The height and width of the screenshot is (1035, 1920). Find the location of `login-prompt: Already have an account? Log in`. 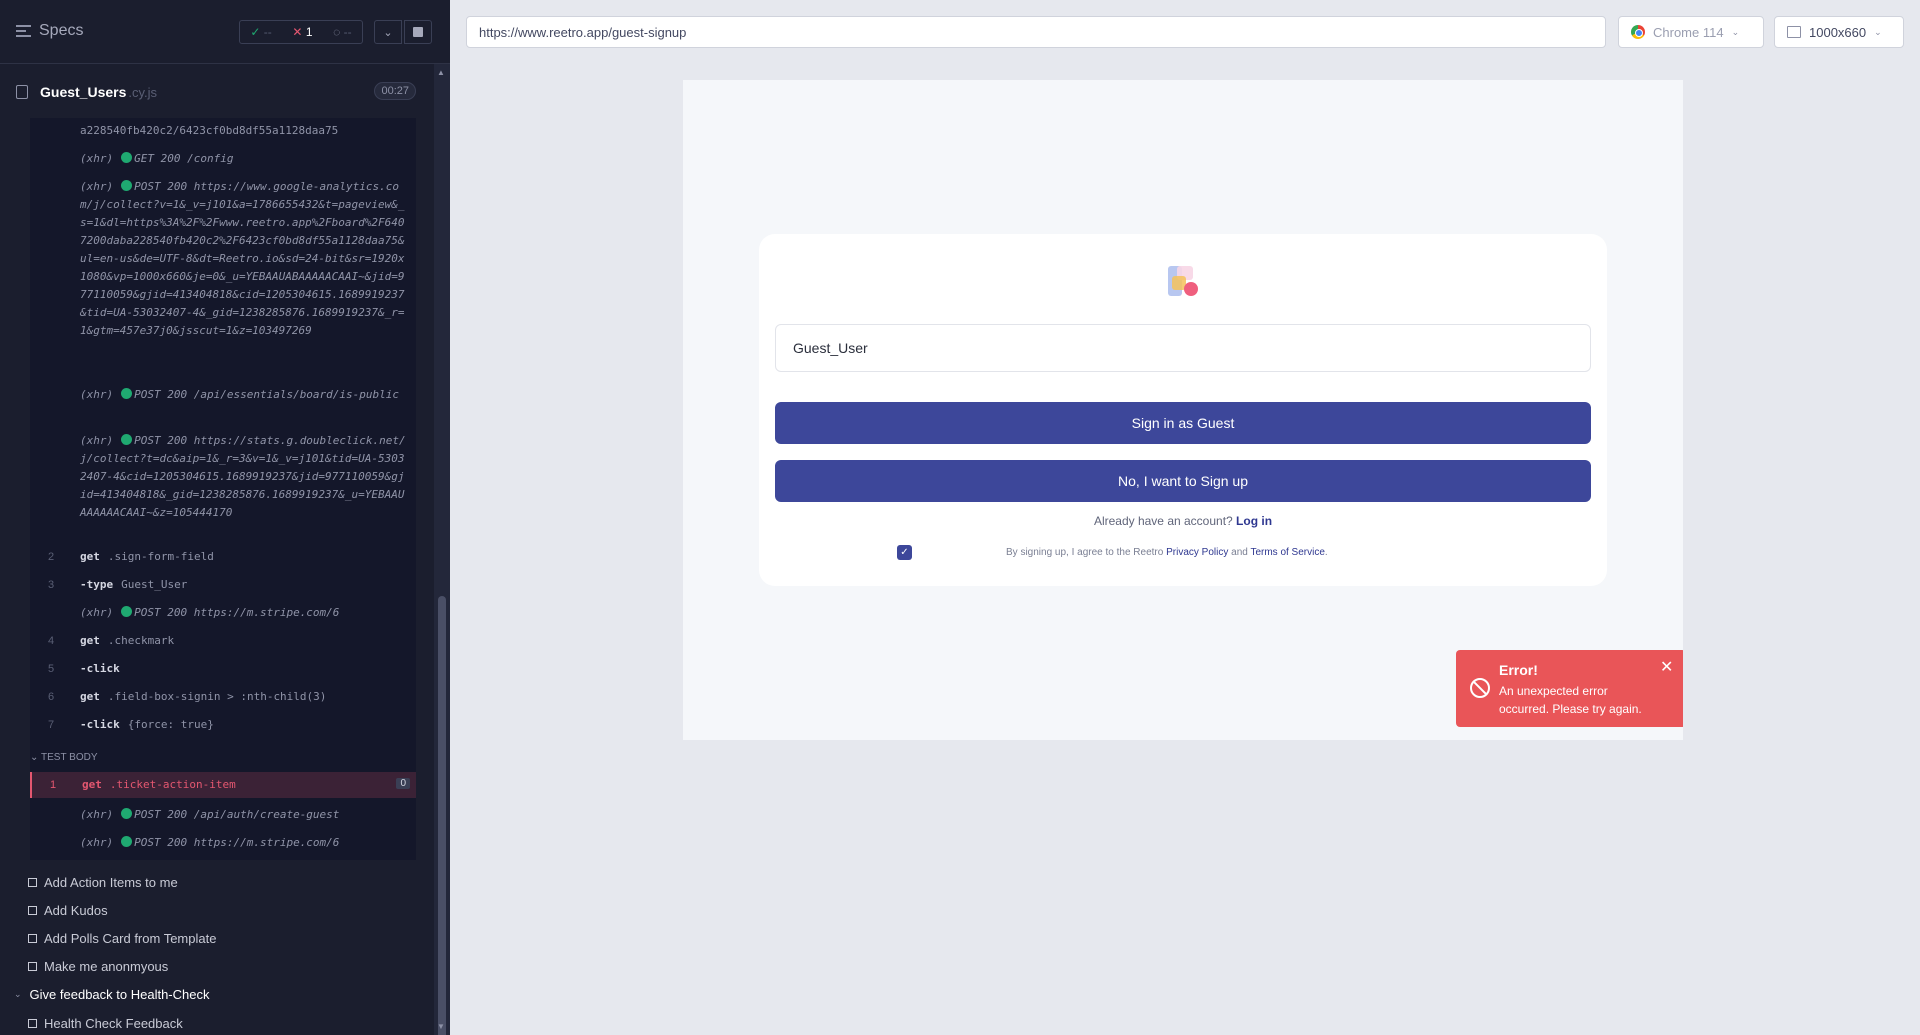

login-prompt: Already have an account? Log in is located at coordinates (1183, 521).